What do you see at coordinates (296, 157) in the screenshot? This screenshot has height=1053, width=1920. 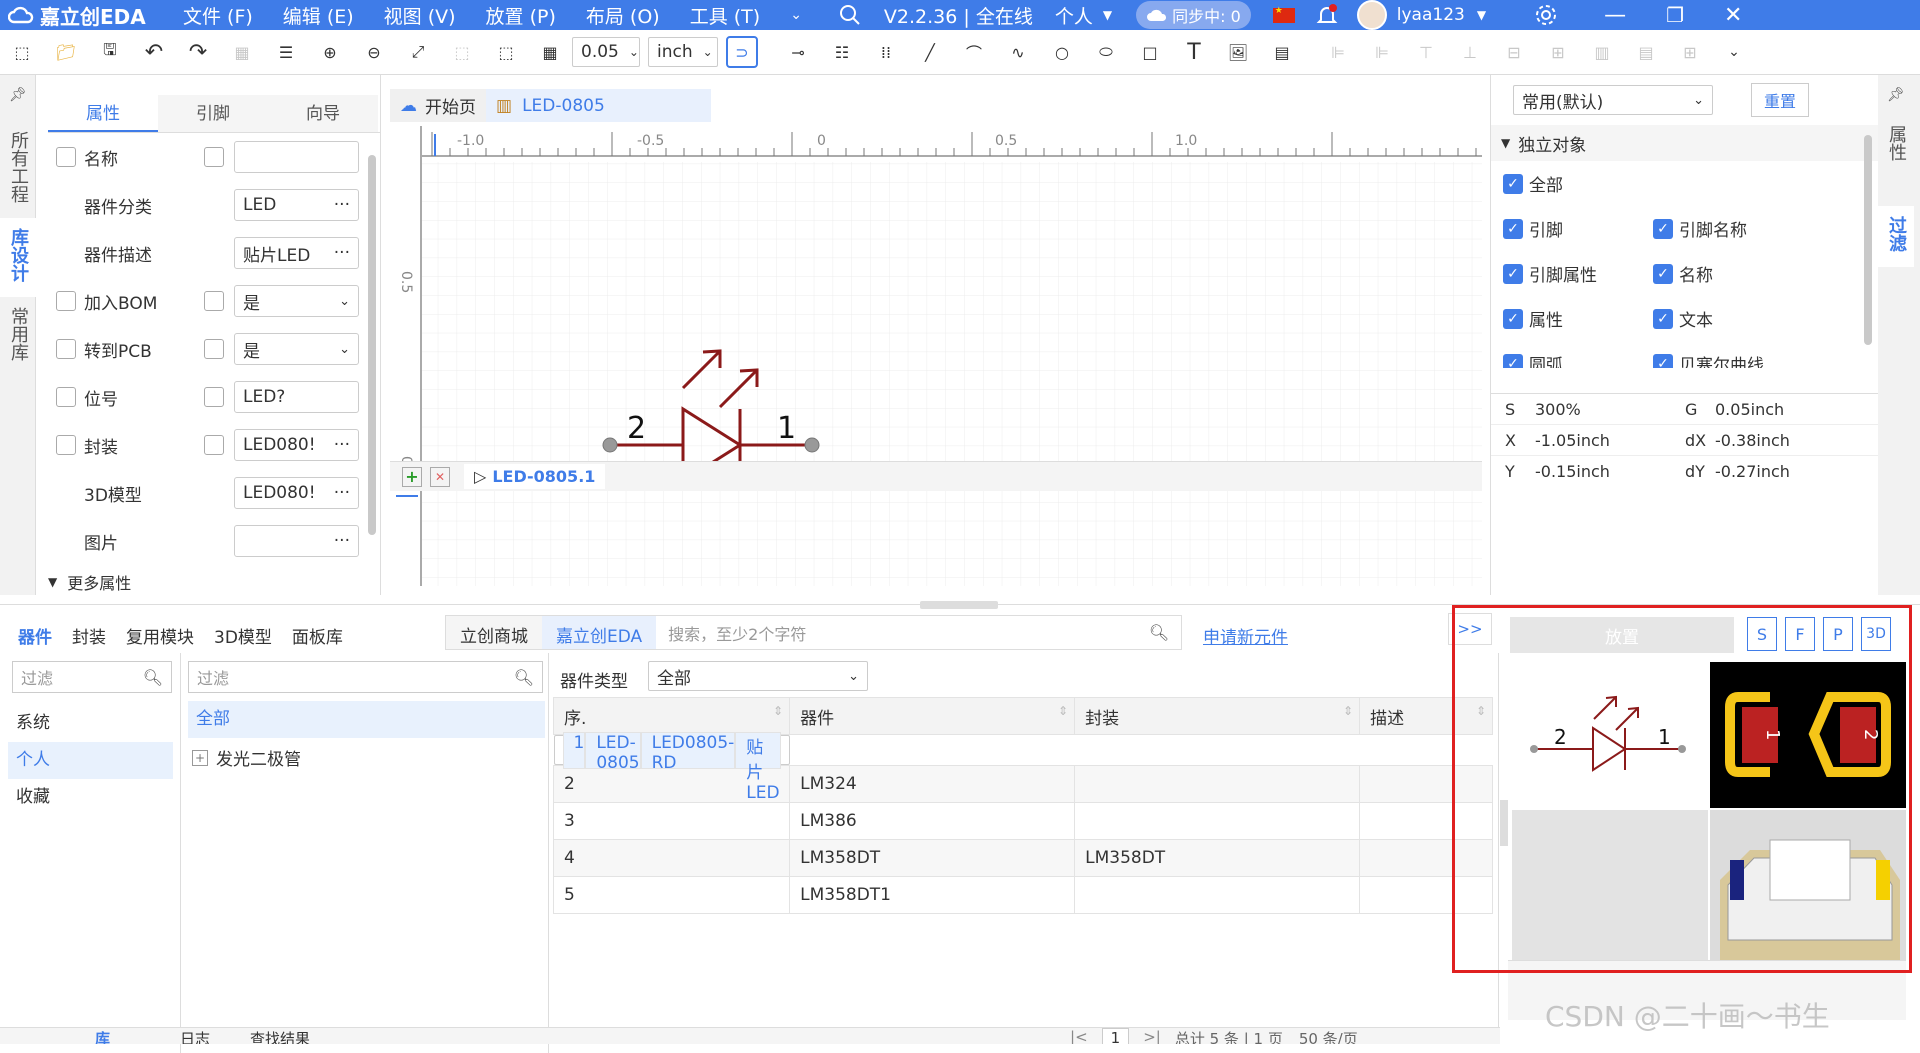 I see `name-field` at bounding box center [296, 157].